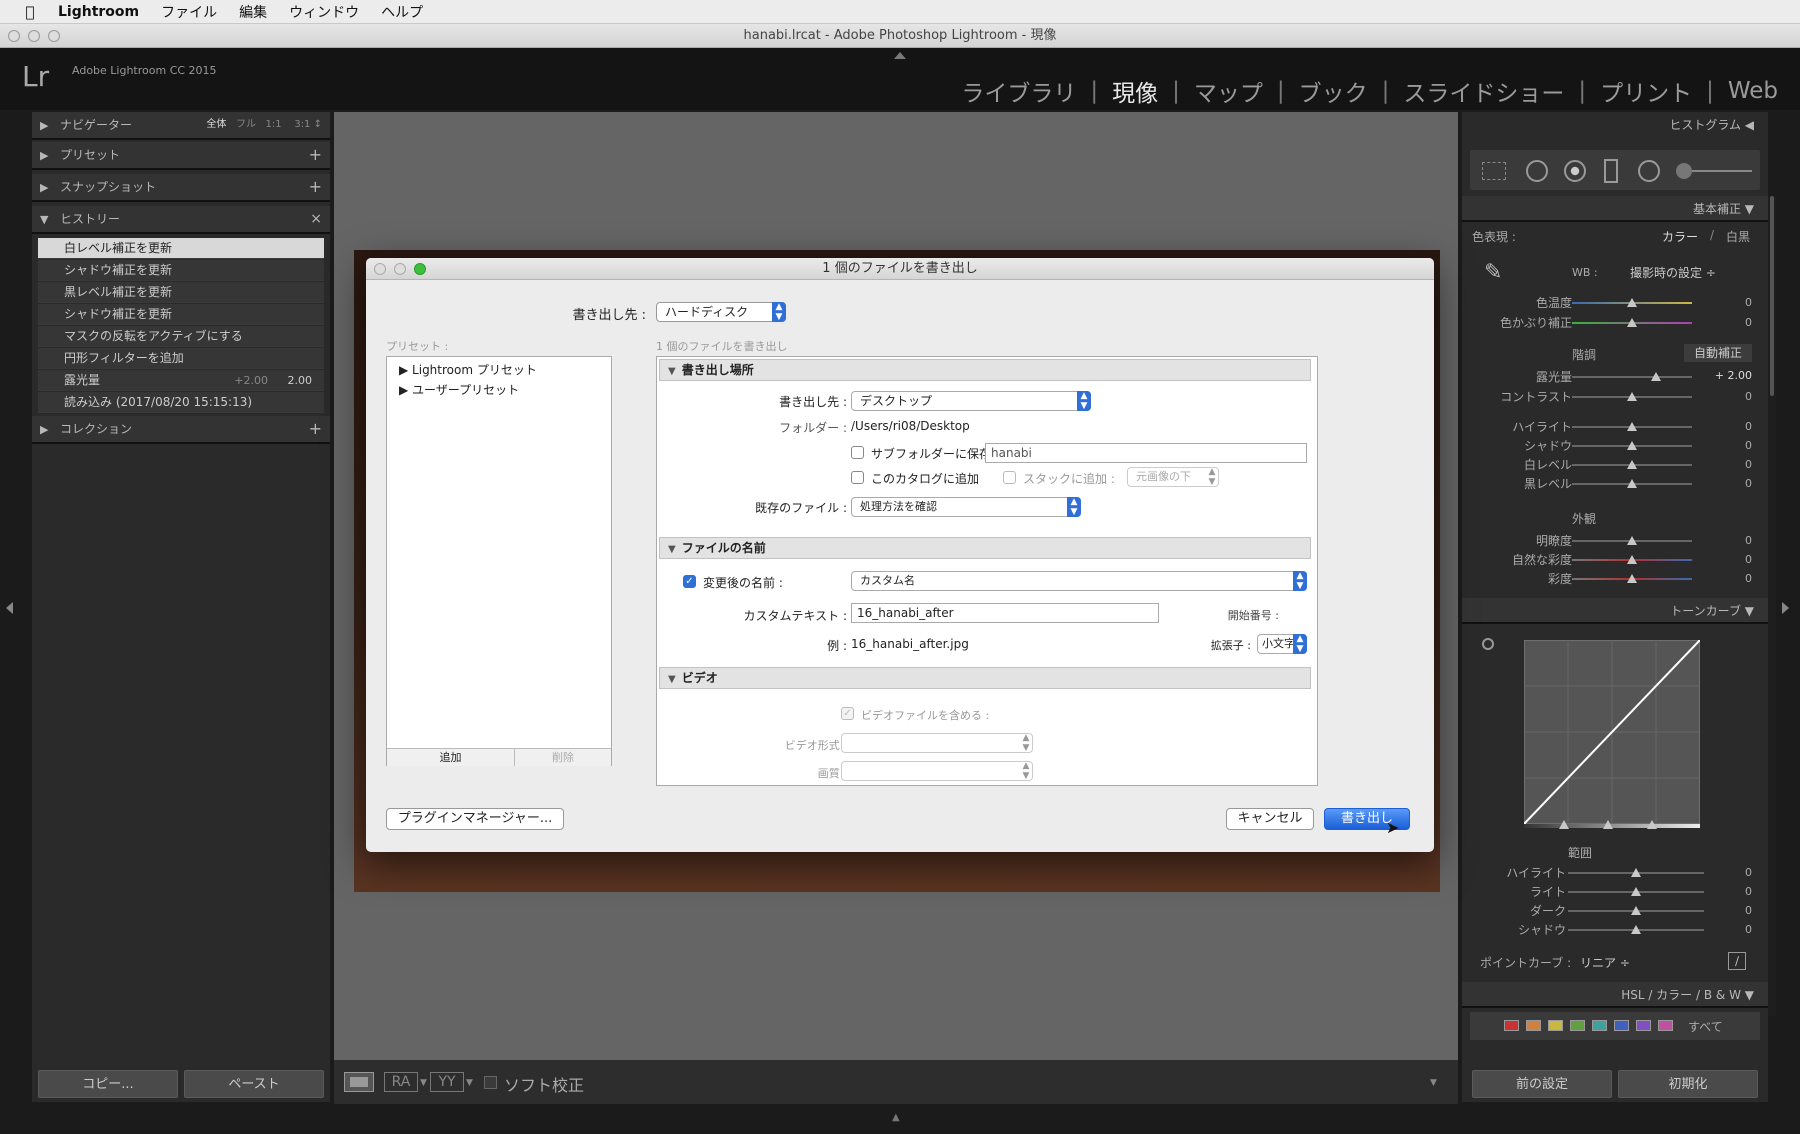 This screenshot has height=1134, width=1800. What do you see at coordinates (1646, 91) in the screenshot?
I see `module-print: プリント` at bounding box center [1646, 91].